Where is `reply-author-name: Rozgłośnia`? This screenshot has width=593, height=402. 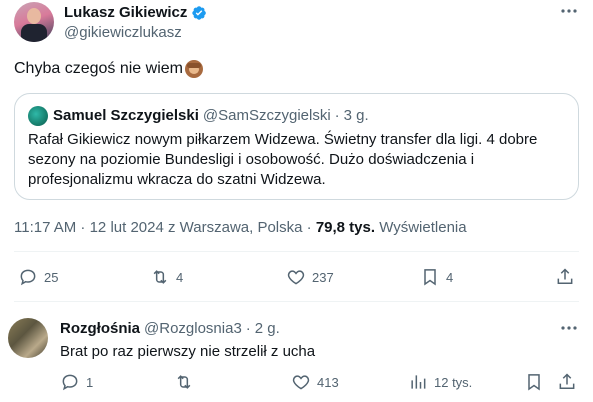
reply-author-name: Rozgłośnia is located at coordinates (100, 328).